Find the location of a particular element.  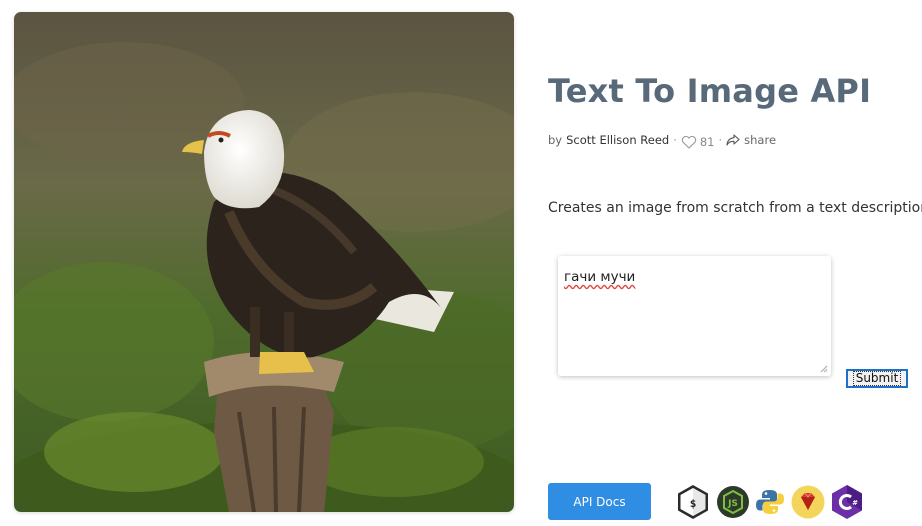

bash-icon: $ is located at coordinates (693, 502).